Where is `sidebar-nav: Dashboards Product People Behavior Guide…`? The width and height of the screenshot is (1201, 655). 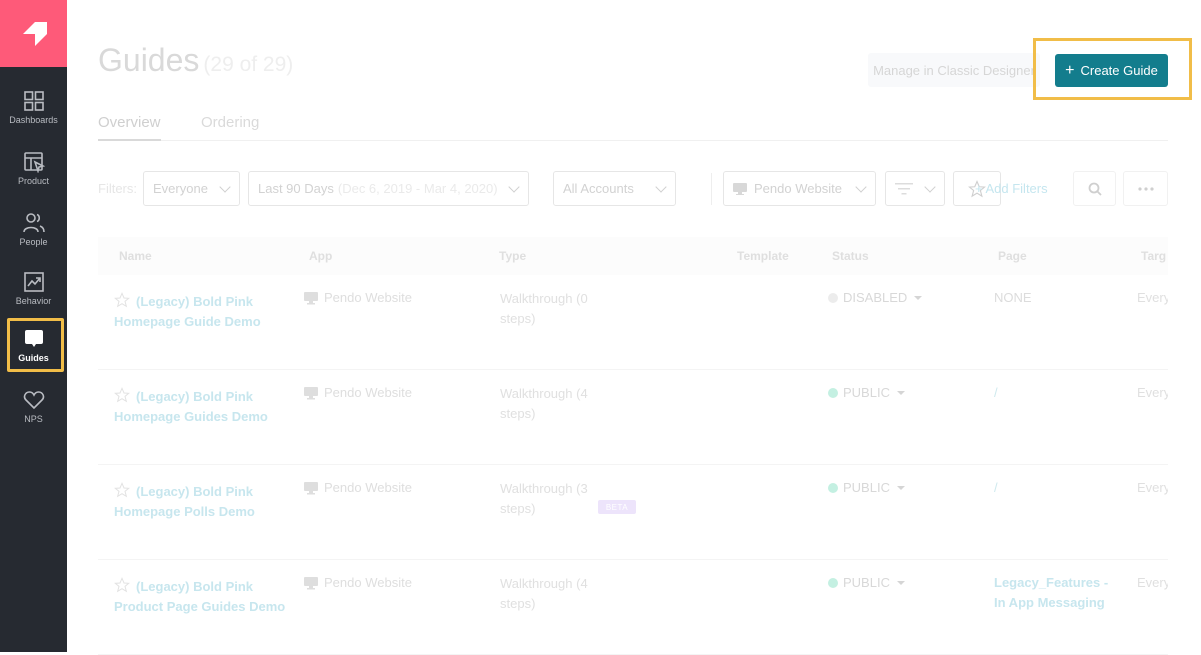
sidebar-nav: Dashboards Product People Behavior Guide… is located at coordinates (33, 326).